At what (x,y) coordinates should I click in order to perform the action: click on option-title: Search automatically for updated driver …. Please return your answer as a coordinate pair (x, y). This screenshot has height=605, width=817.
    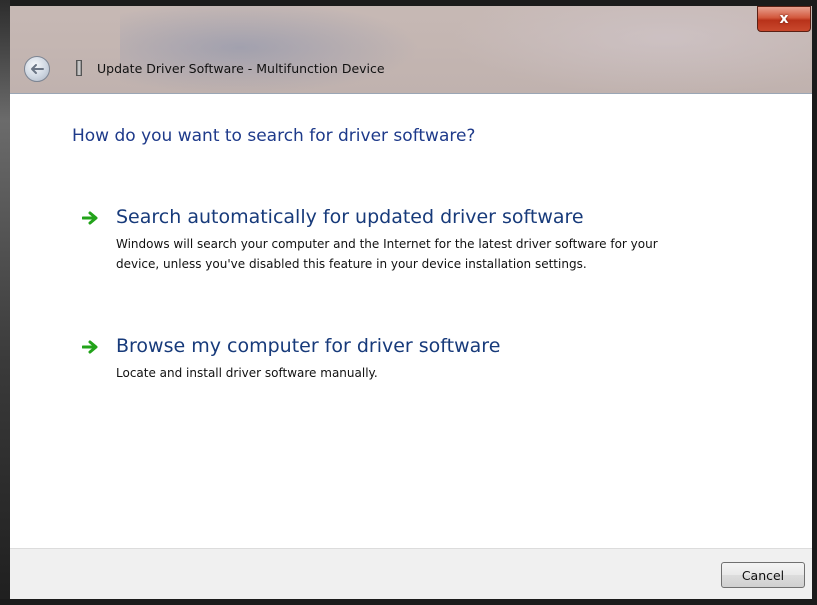
    Looking at the image, I should click on (350, 217).